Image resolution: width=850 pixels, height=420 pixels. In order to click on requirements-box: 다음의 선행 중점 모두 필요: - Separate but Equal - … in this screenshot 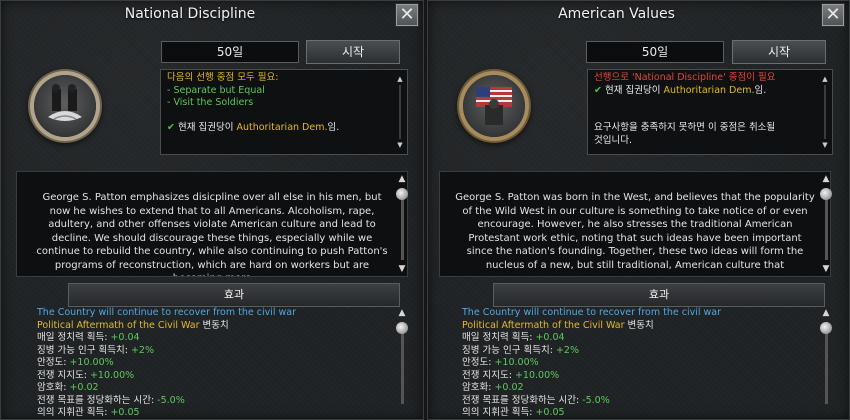, I will do `click(284, 112)`.